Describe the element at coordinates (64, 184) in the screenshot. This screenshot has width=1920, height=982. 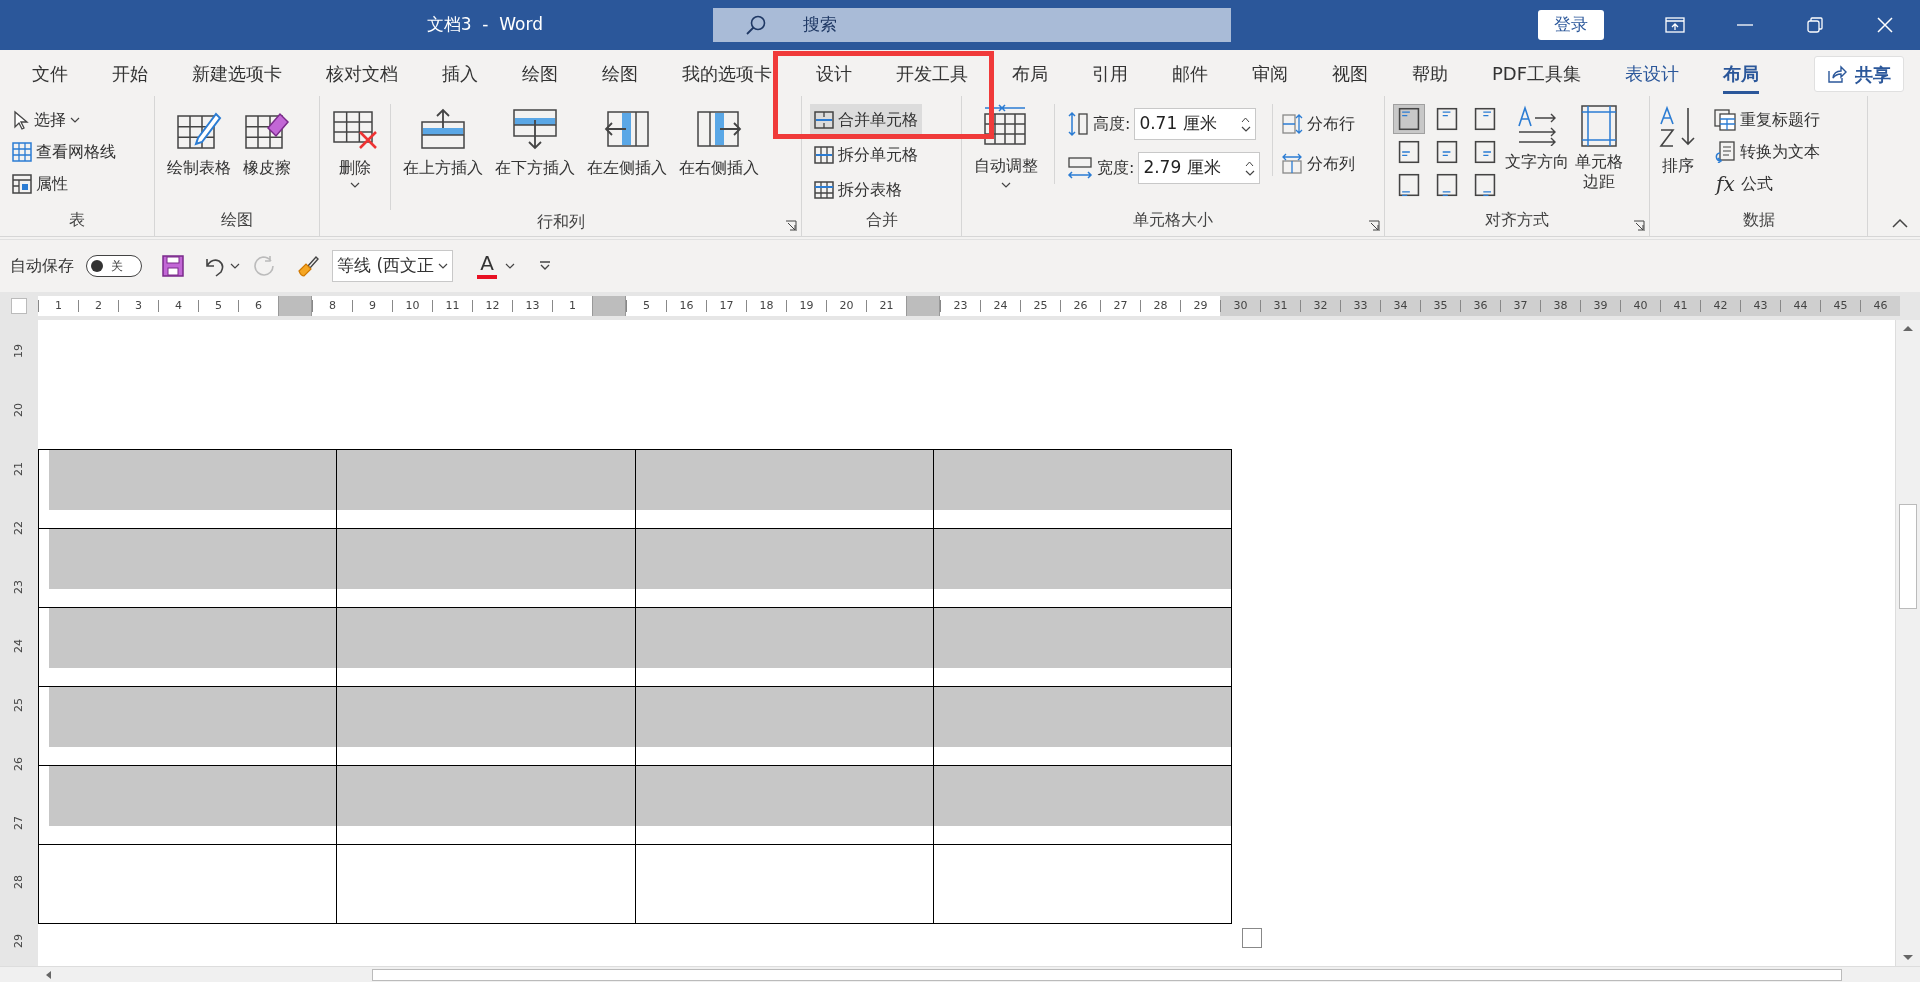
I see `ribbon-small-button: 属性` at that location.